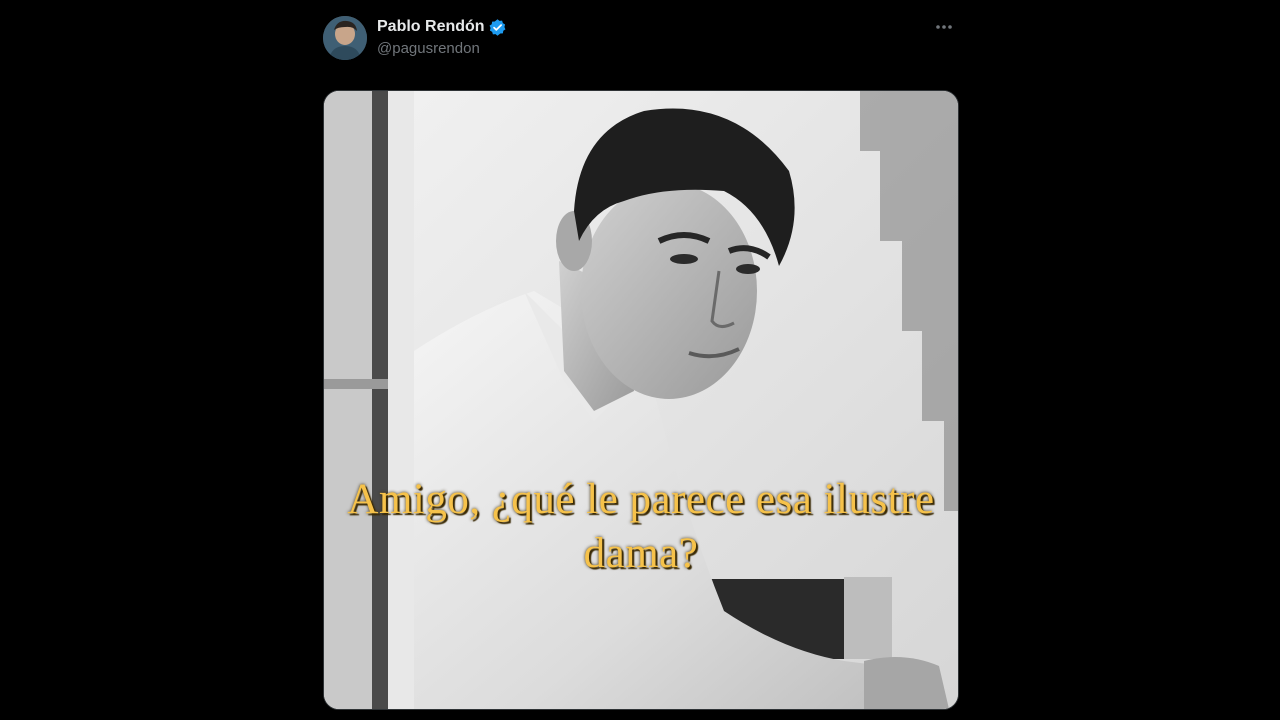 This screenshot has width=1280, height=720. What do you see at coordinates (641, 526) in the screenshot?
I see `image-caption-overlay: Amigo, ¿qué le parece esa ilustre dama?` at bounding box center [641, 526].